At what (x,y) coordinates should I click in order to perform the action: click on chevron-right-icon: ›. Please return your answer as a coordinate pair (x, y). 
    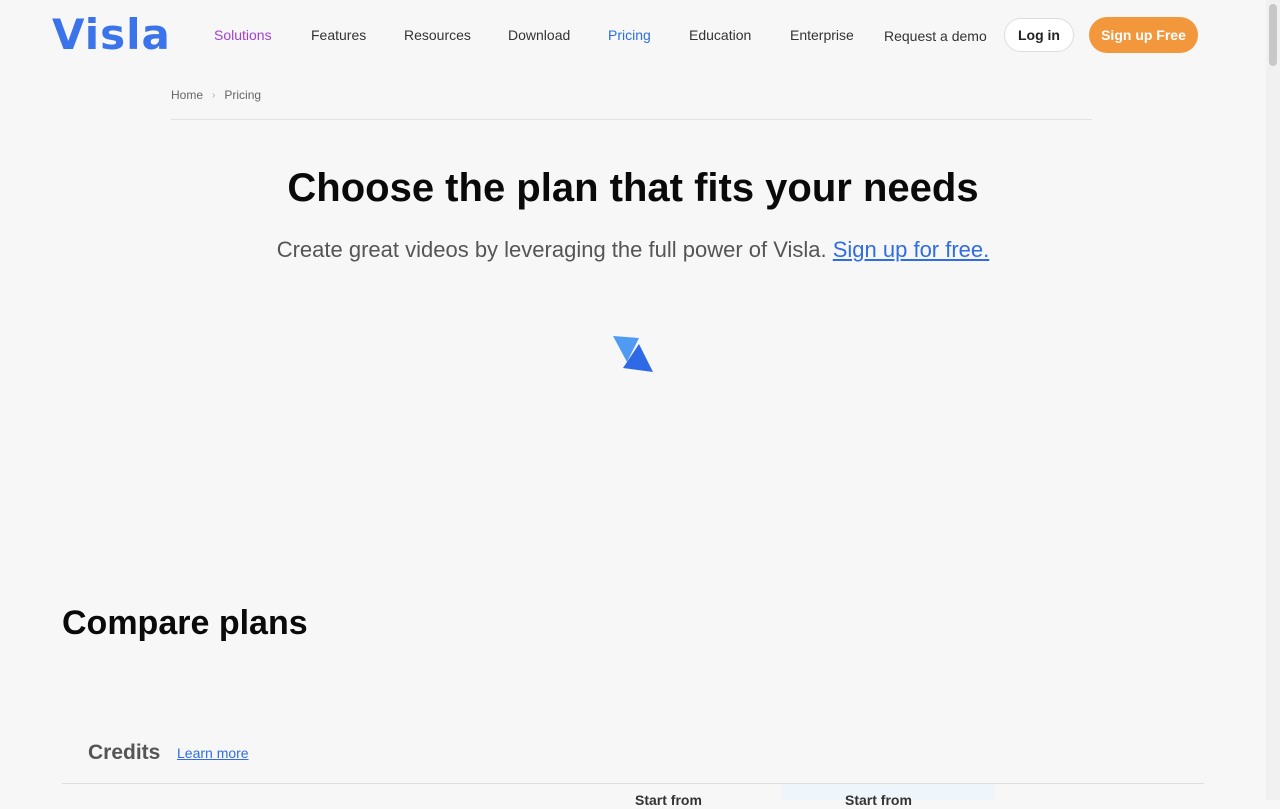
    Looking at the image, I should click on (214, 95).